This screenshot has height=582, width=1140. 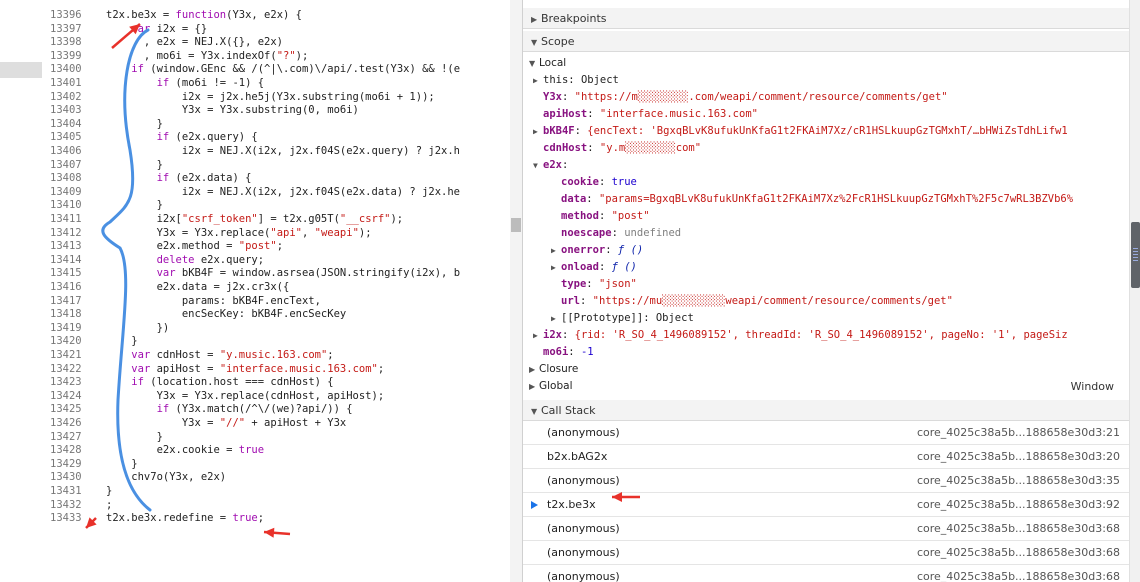 What do you see at coordinates (64, 355) in the screenshot?
I see `line-number: 13421` at bounding box center [64, 355].